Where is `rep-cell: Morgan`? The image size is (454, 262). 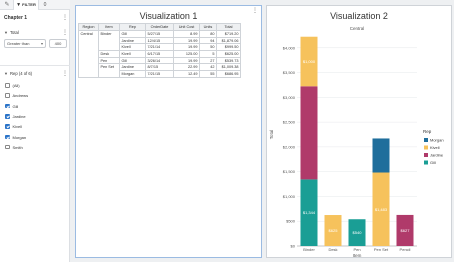
rep-cell: Morgan is located at coordinates (132, 74).